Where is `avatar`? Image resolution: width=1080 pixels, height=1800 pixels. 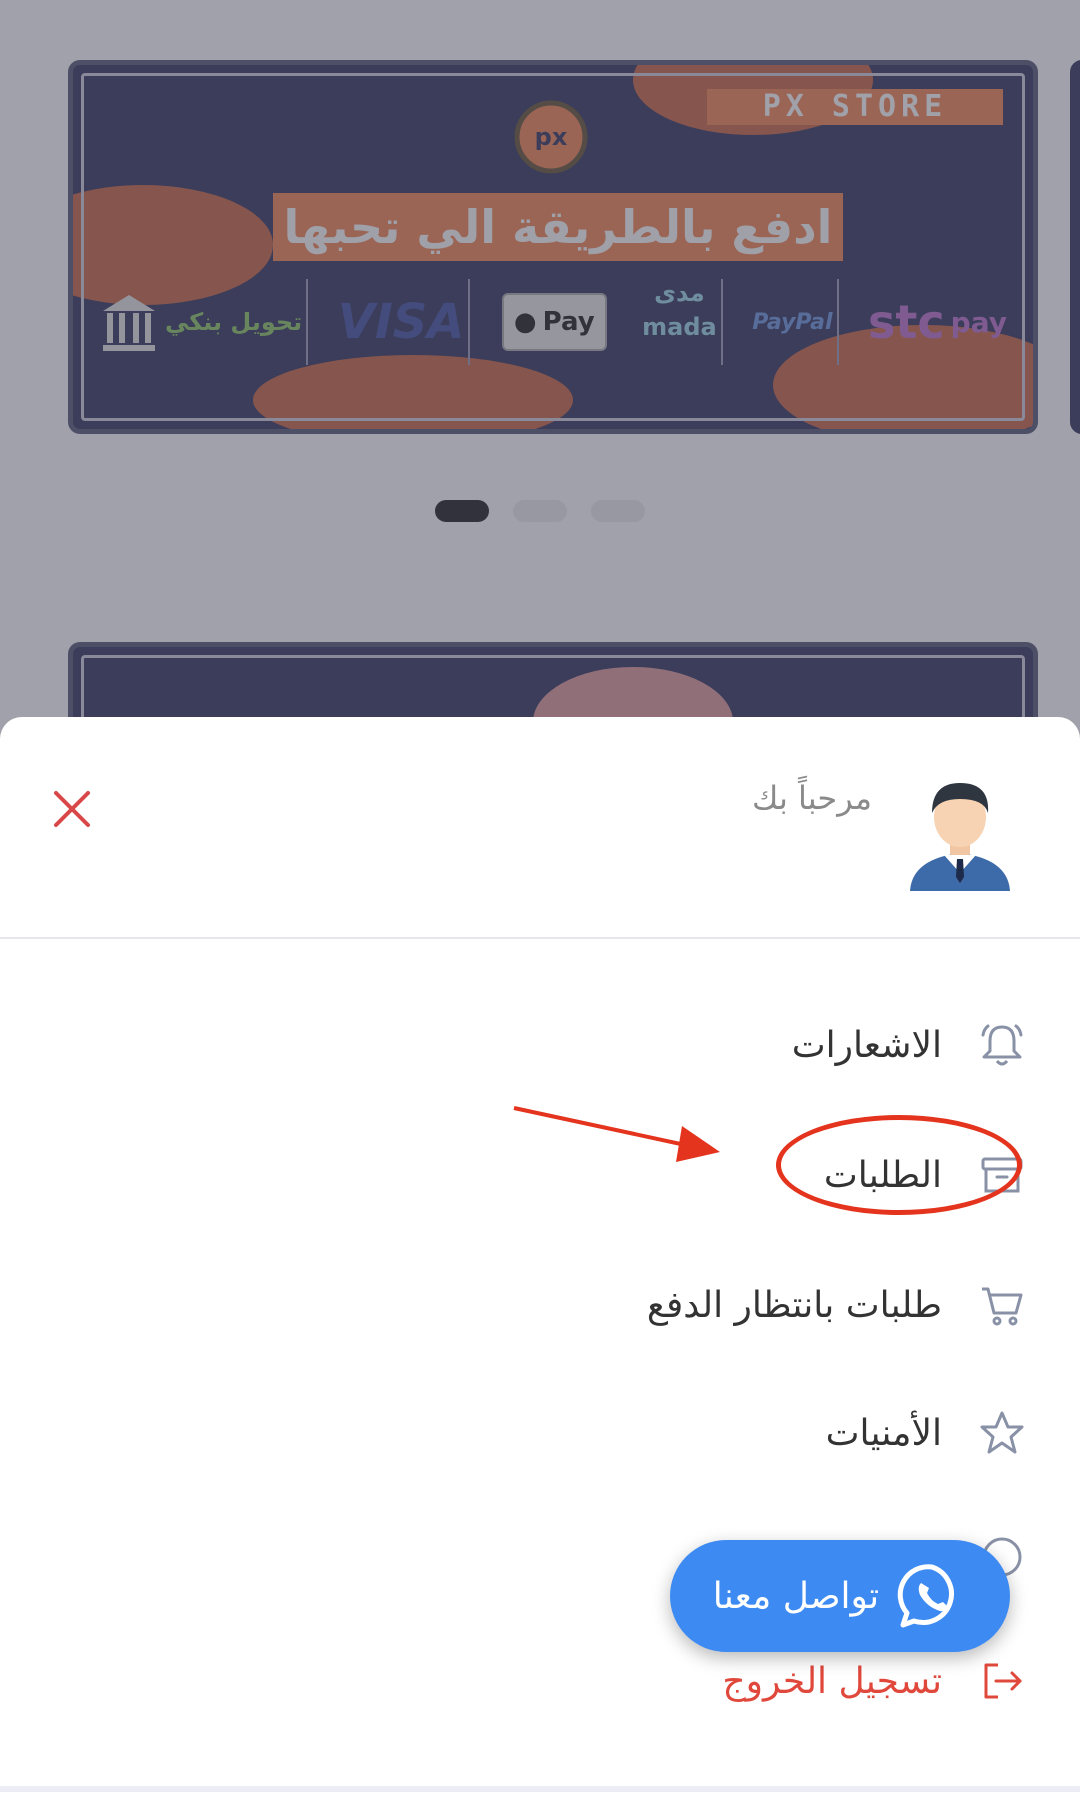
avatar is located at coordinates (960, 833).